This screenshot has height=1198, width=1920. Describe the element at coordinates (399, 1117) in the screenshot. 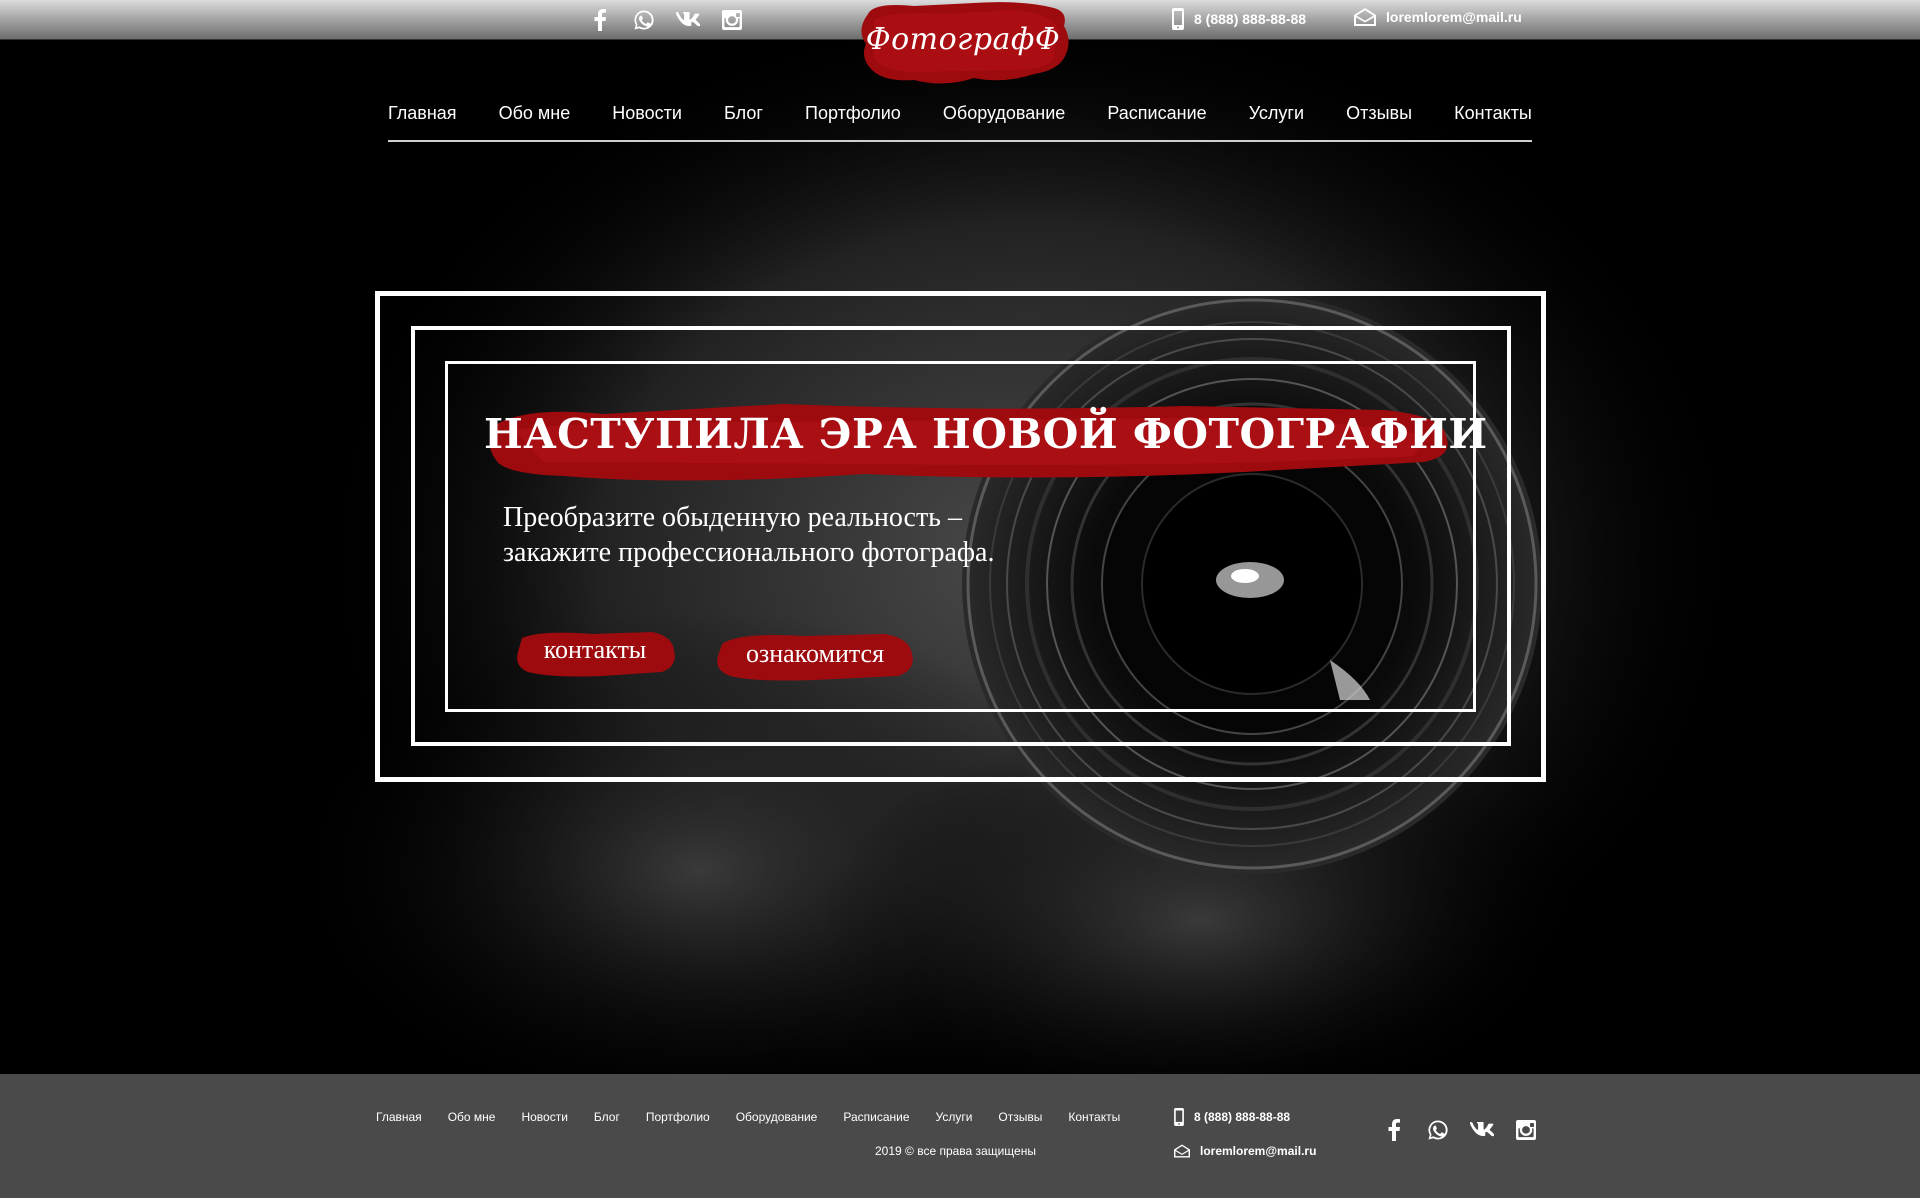

I see `footer-nav-item: Главная` at that location.